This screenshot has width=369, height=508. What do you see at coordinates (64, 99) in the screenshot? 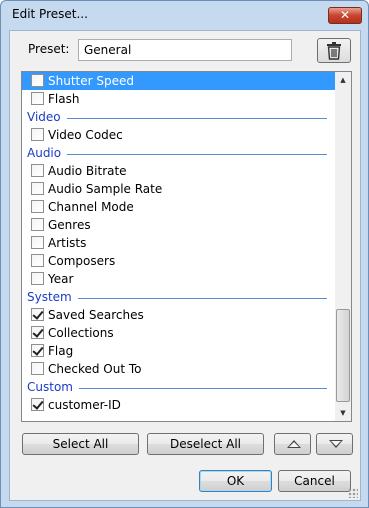
I see `item-label: Flash` at bounding box center [64, 99].